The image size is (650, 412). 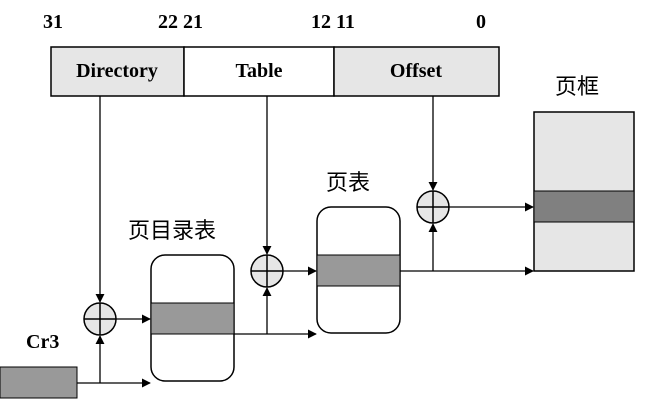 I want to click on table-adder-icon, so click(x=267, y=271).